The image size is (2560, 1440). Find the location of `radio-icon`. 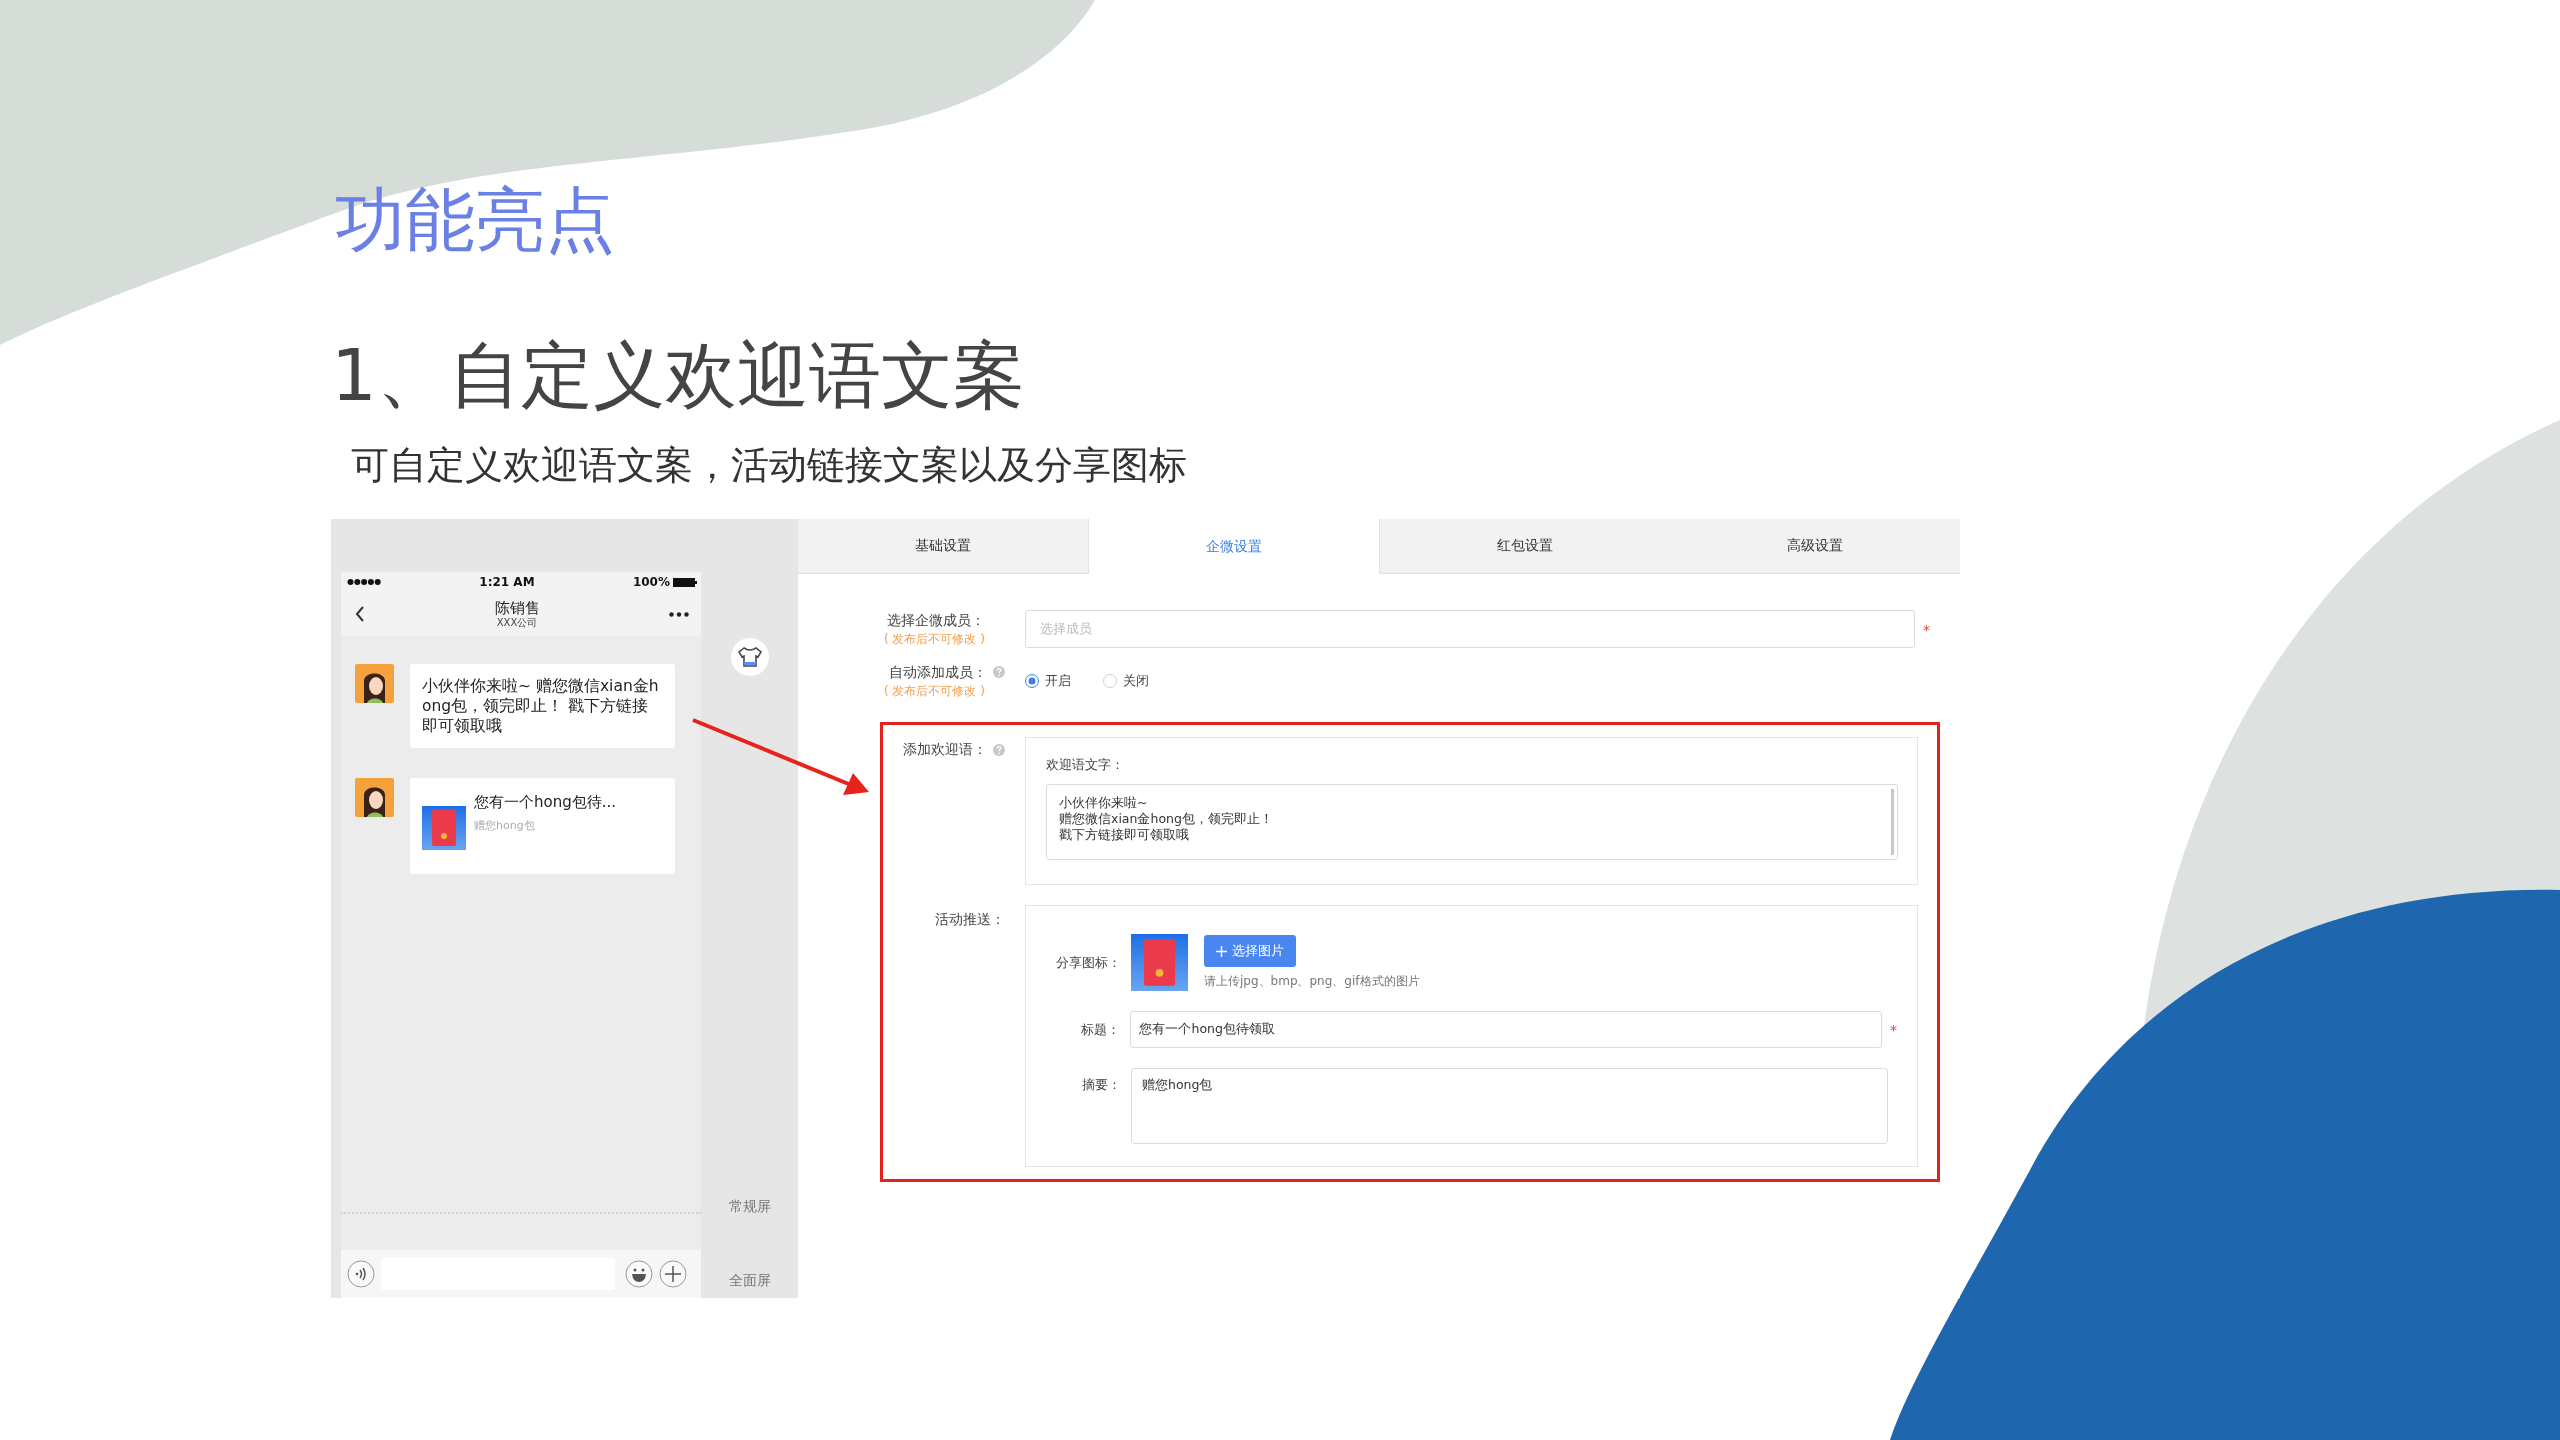

radio-icon is located at coordinates (1032, 681).